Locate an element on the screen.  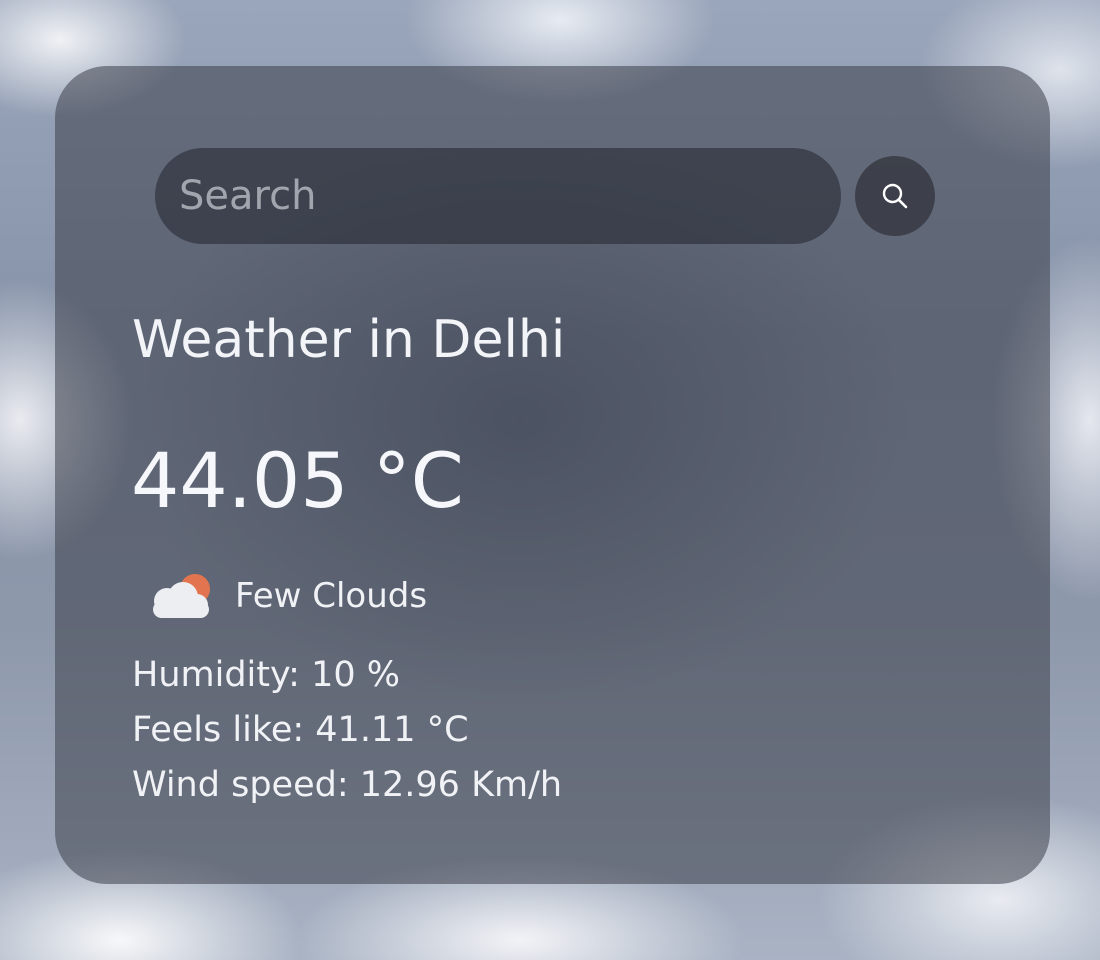
condition-label: Few Clouds is located at coordinates (331, 596).